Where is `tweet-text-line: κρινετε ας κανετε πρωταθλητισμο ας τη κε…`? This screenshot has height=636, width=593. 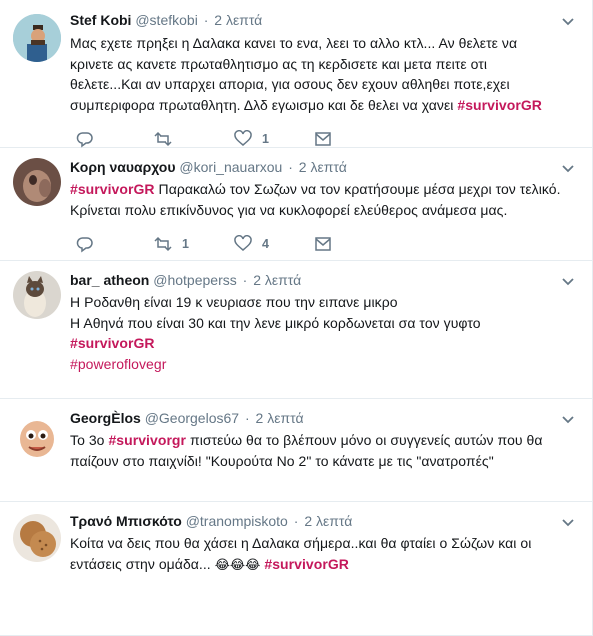 tweet-text-line: κρινετε ας κανετε πρωταθλητισμο ας τη κε… is located at coordinates (278, 63).